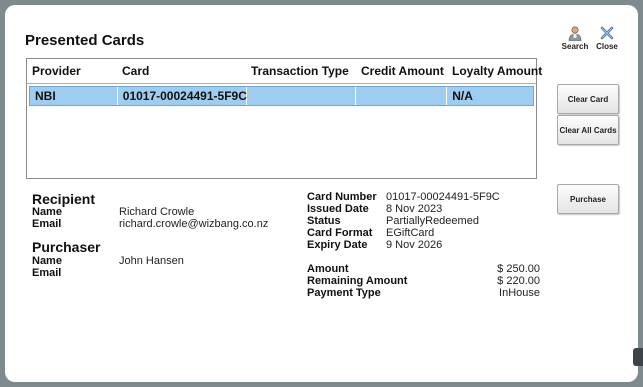 This screenshot has height=387, width=643. Describe the element at coordinates (638, 357) in the screenshot. I see `scroll-handle` at that location.